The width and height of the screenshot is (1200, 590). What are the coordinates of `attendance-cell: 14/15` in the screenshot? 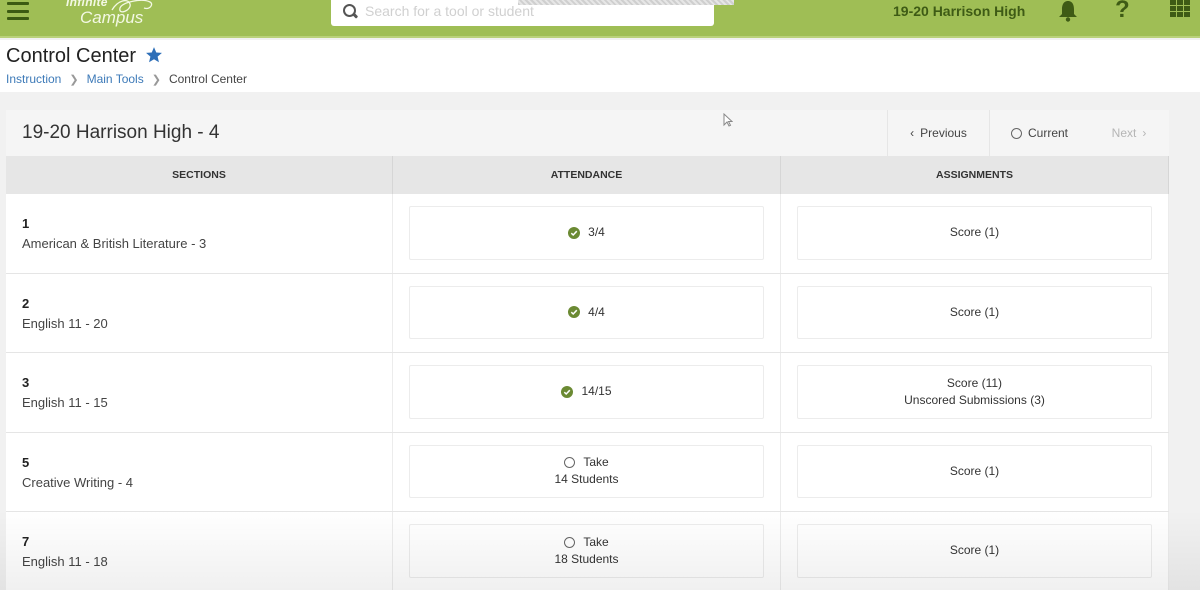 It's located at (587, 392).